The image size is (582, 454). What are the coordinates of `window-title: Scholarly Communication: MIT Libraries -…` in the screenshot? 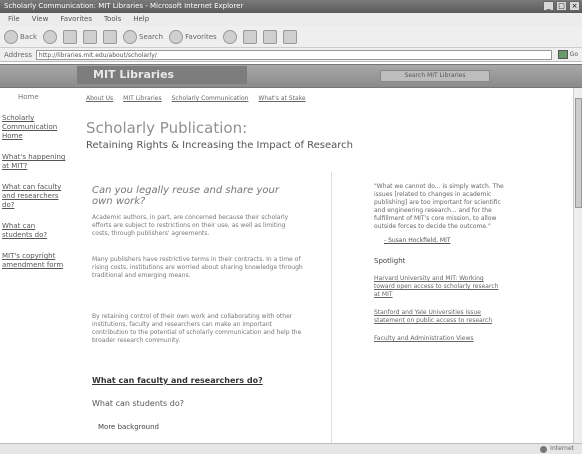 It's located at (124, 6).